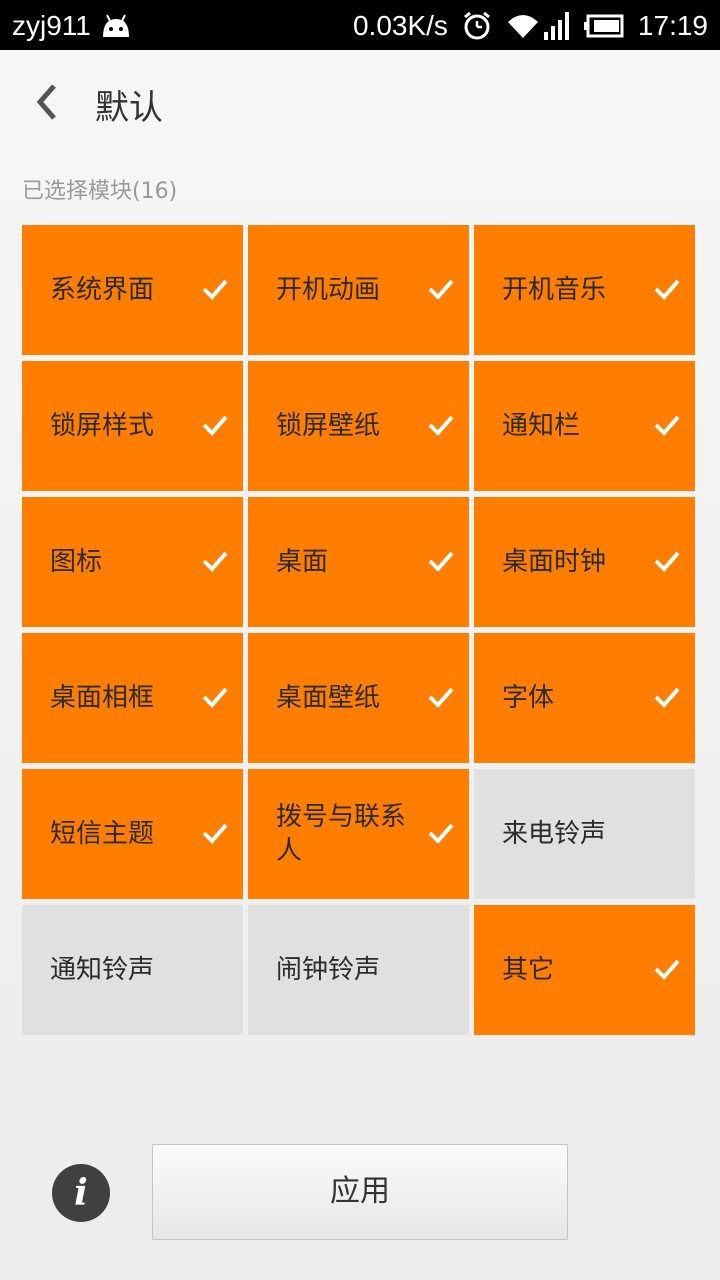 The image size is (720, 1280). What do you see at coordinates (541, 426) in the screenshot?
I see `module-label: 通知栏` at bounding box center [541, 426].